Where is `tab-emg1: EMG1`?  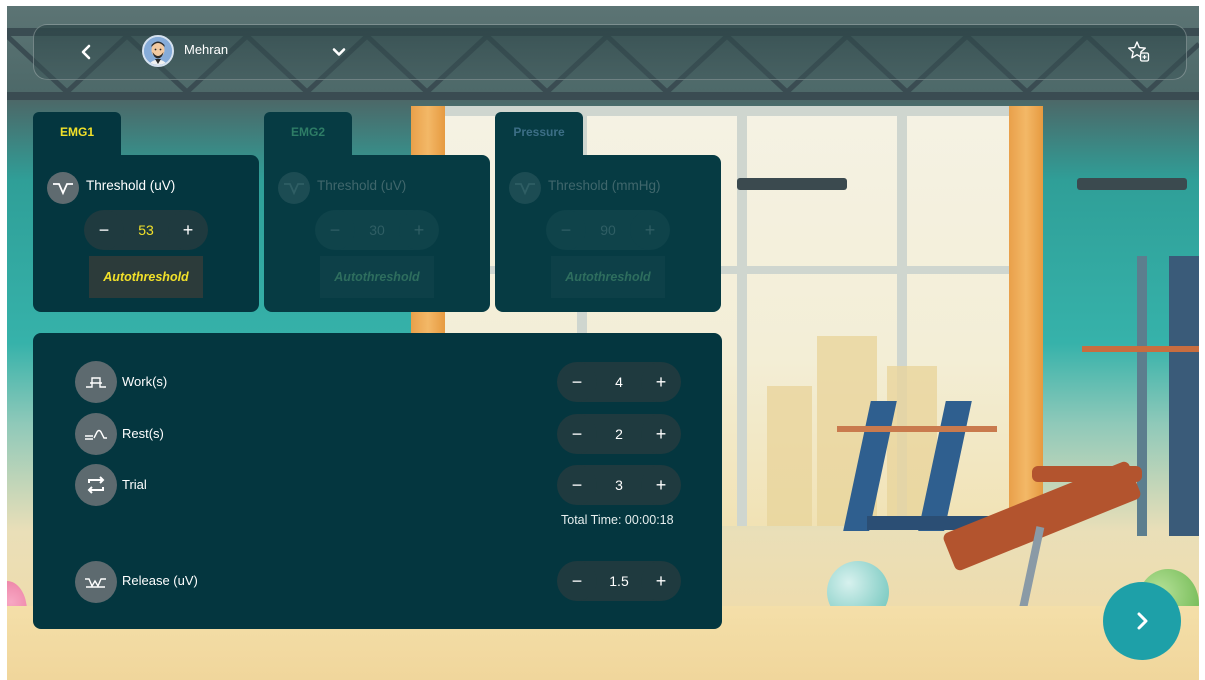
tab-emg1: EMG1 is located at coordinates (77, 134).